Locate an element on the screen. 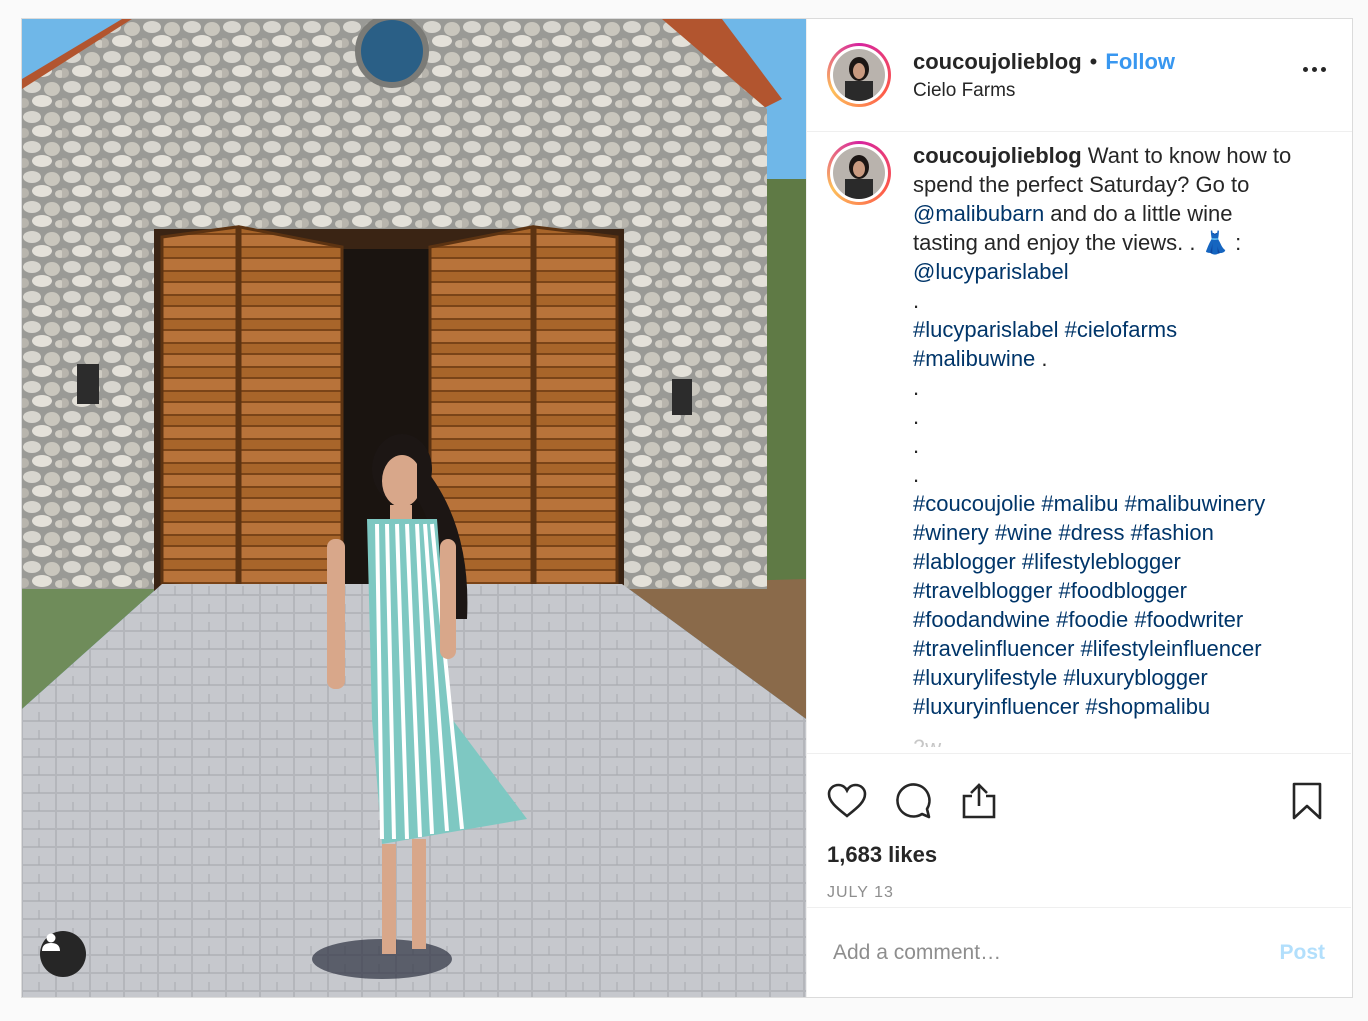  user-tag-icon is located at coordinates (63, 954).